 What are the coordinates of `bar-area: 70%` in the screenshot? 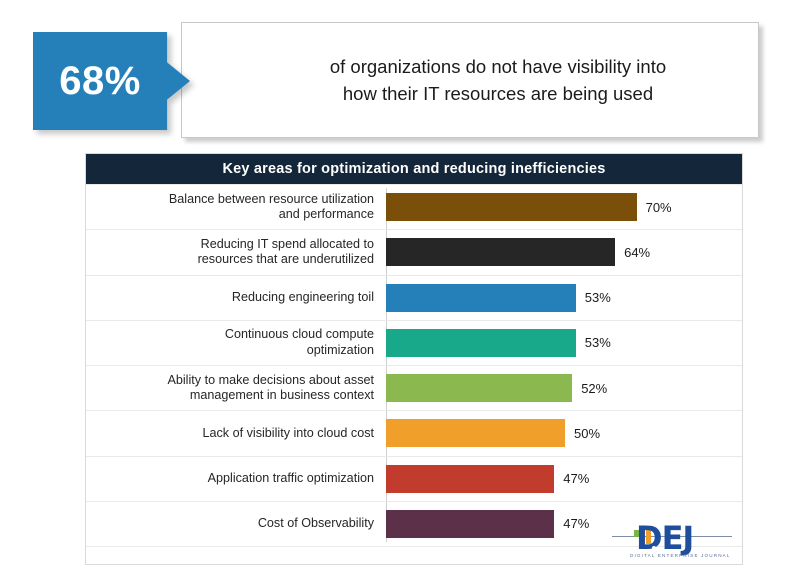 It's located at (561, 207).